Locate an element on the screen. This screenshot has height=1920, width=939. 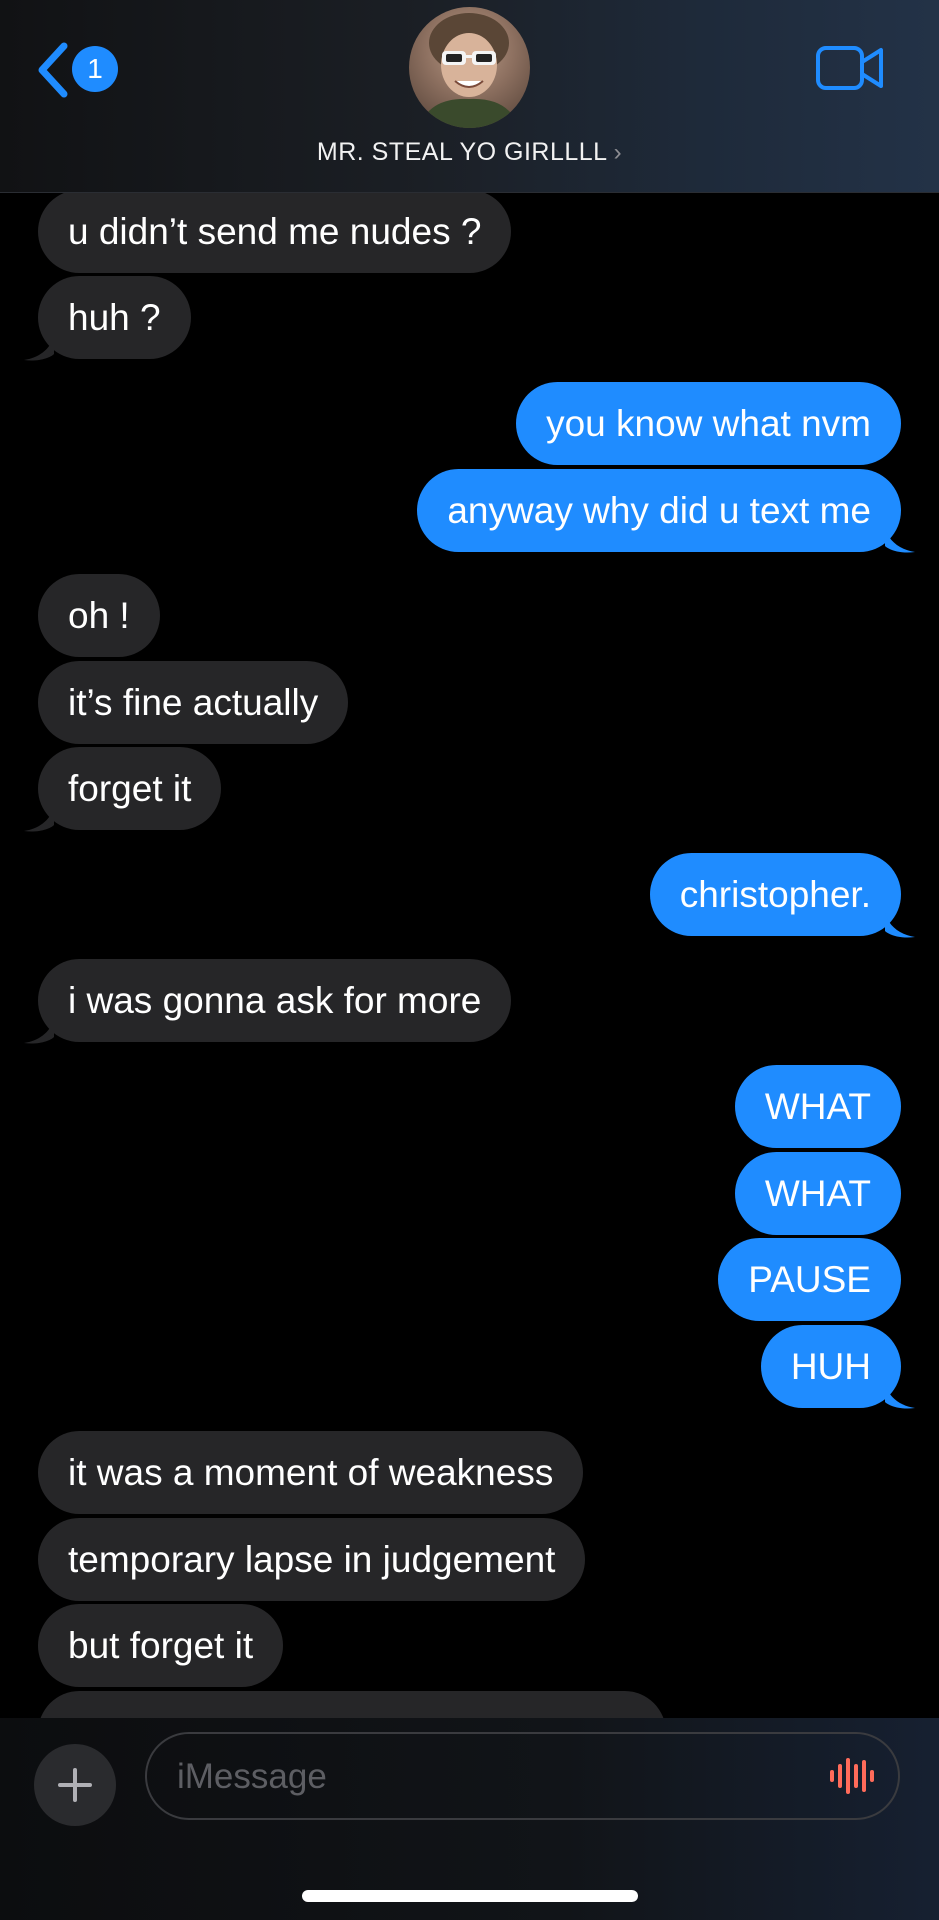
plus-icon is located at coordinates (75, 1785).